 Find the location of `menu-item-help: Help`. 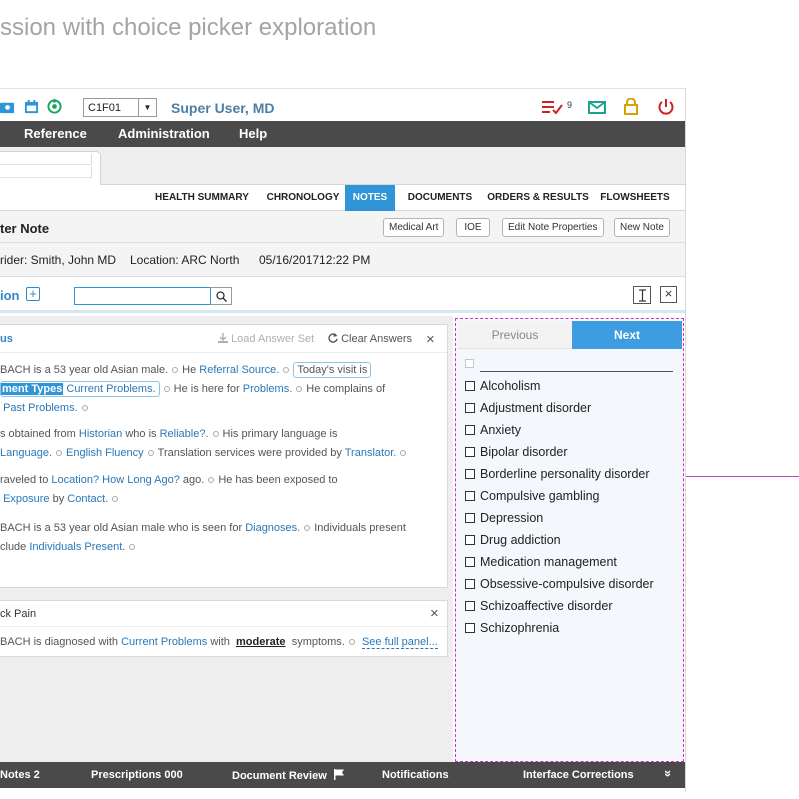

menu-item-help: Help is located at coordinates (253, 133).